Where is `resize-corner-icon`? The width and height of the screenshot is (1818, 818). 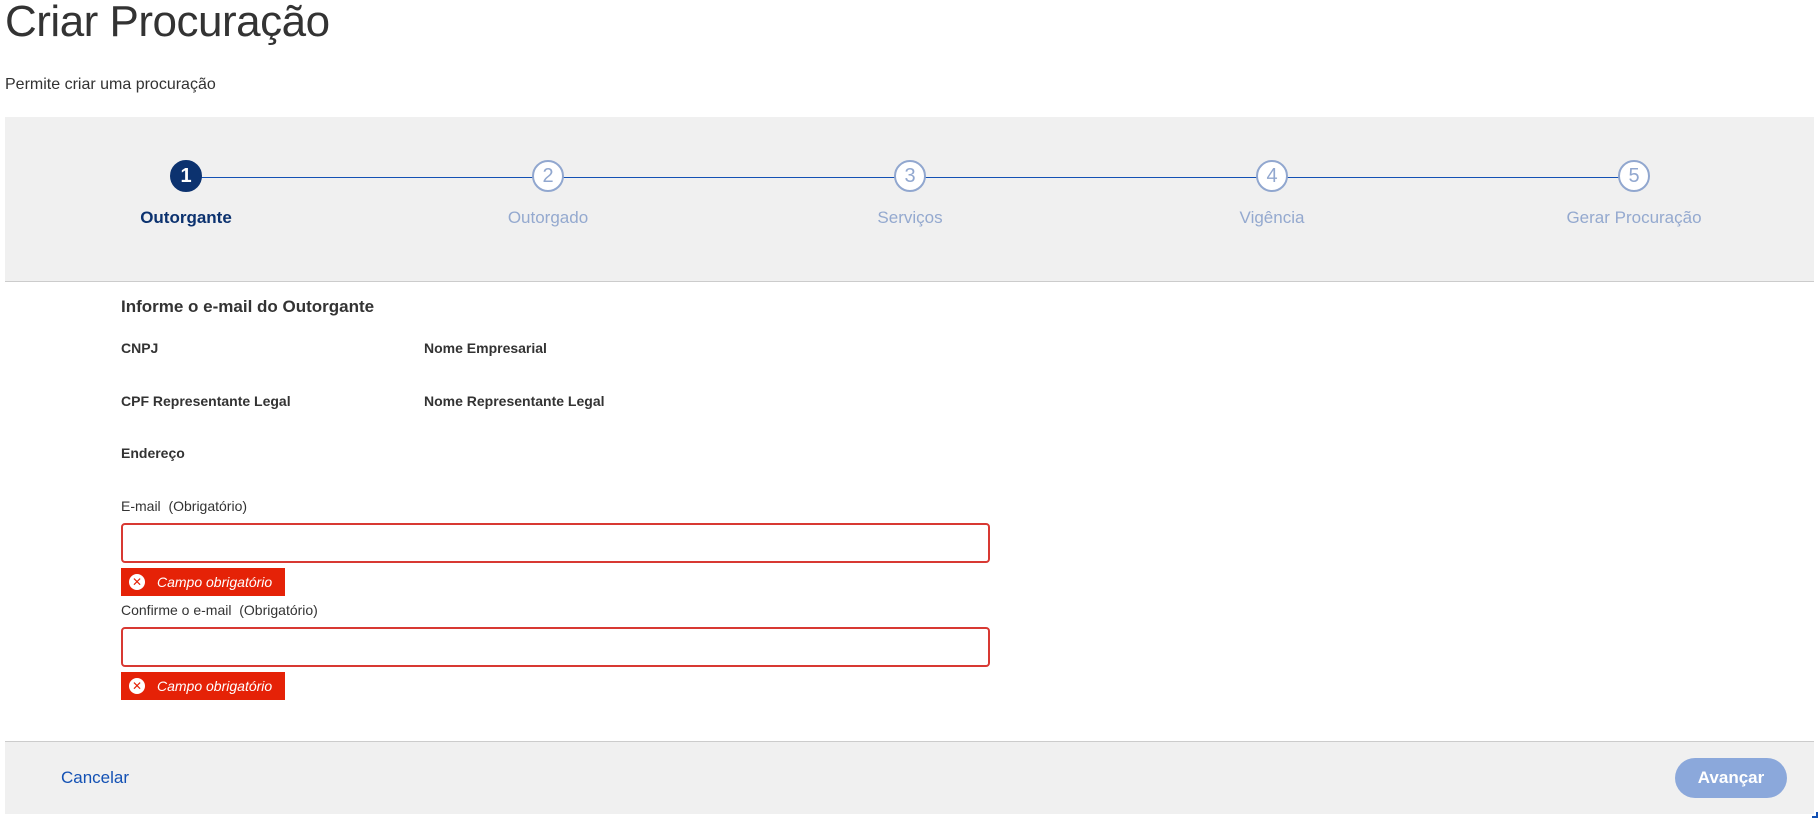 resize-corner-icon is located at coordinates (1815, 815).